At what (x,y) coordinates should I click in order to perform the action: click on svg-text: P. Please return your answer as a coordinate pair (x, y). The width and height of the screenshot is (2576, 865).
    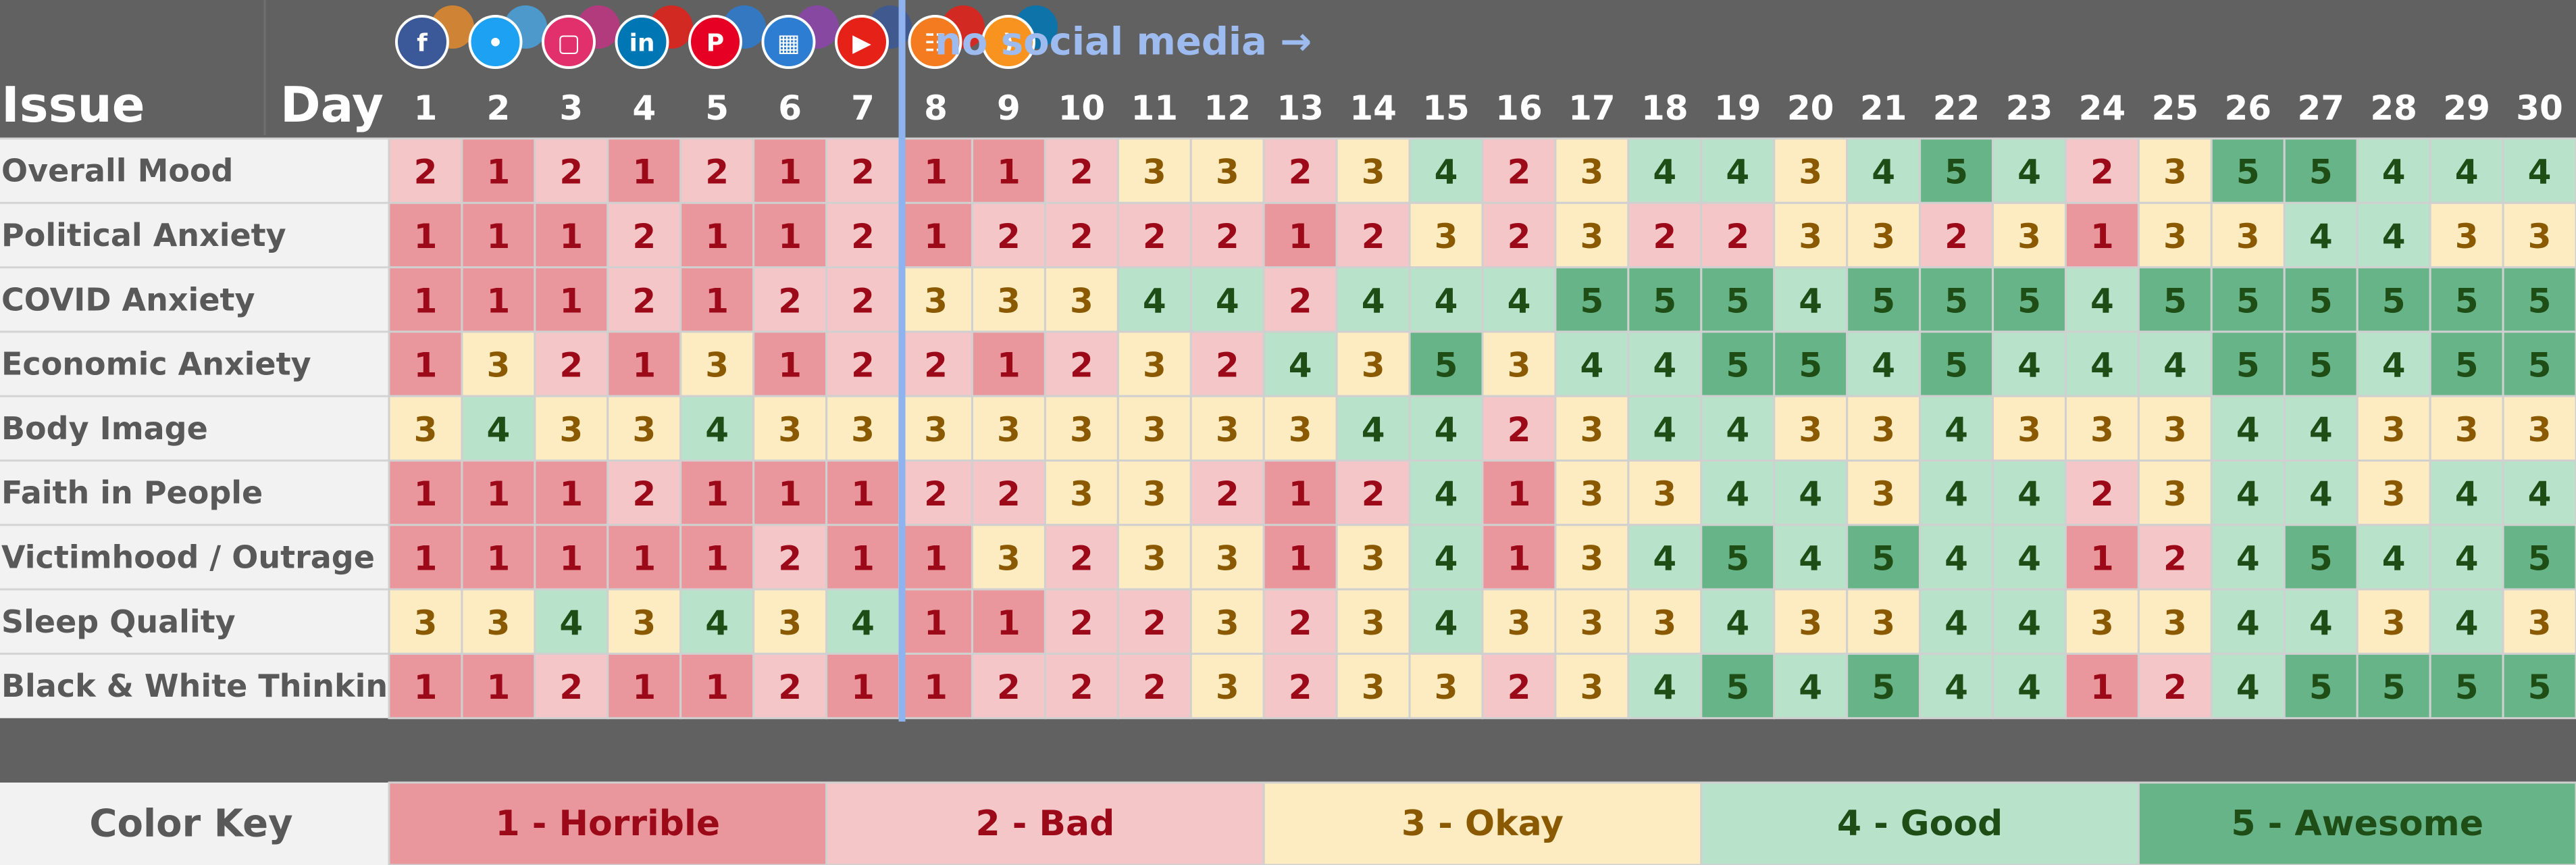
    Looking at the image, I should click on (715, 43).